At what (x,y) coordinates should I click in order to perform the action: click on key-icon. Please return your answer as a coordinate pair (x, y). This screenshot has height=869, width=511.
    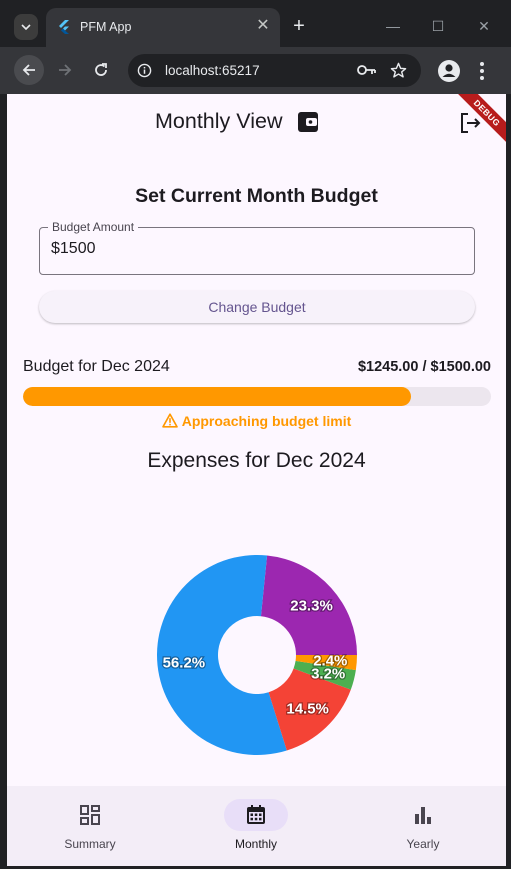
    Looking at the image, I should click on (367, 70).